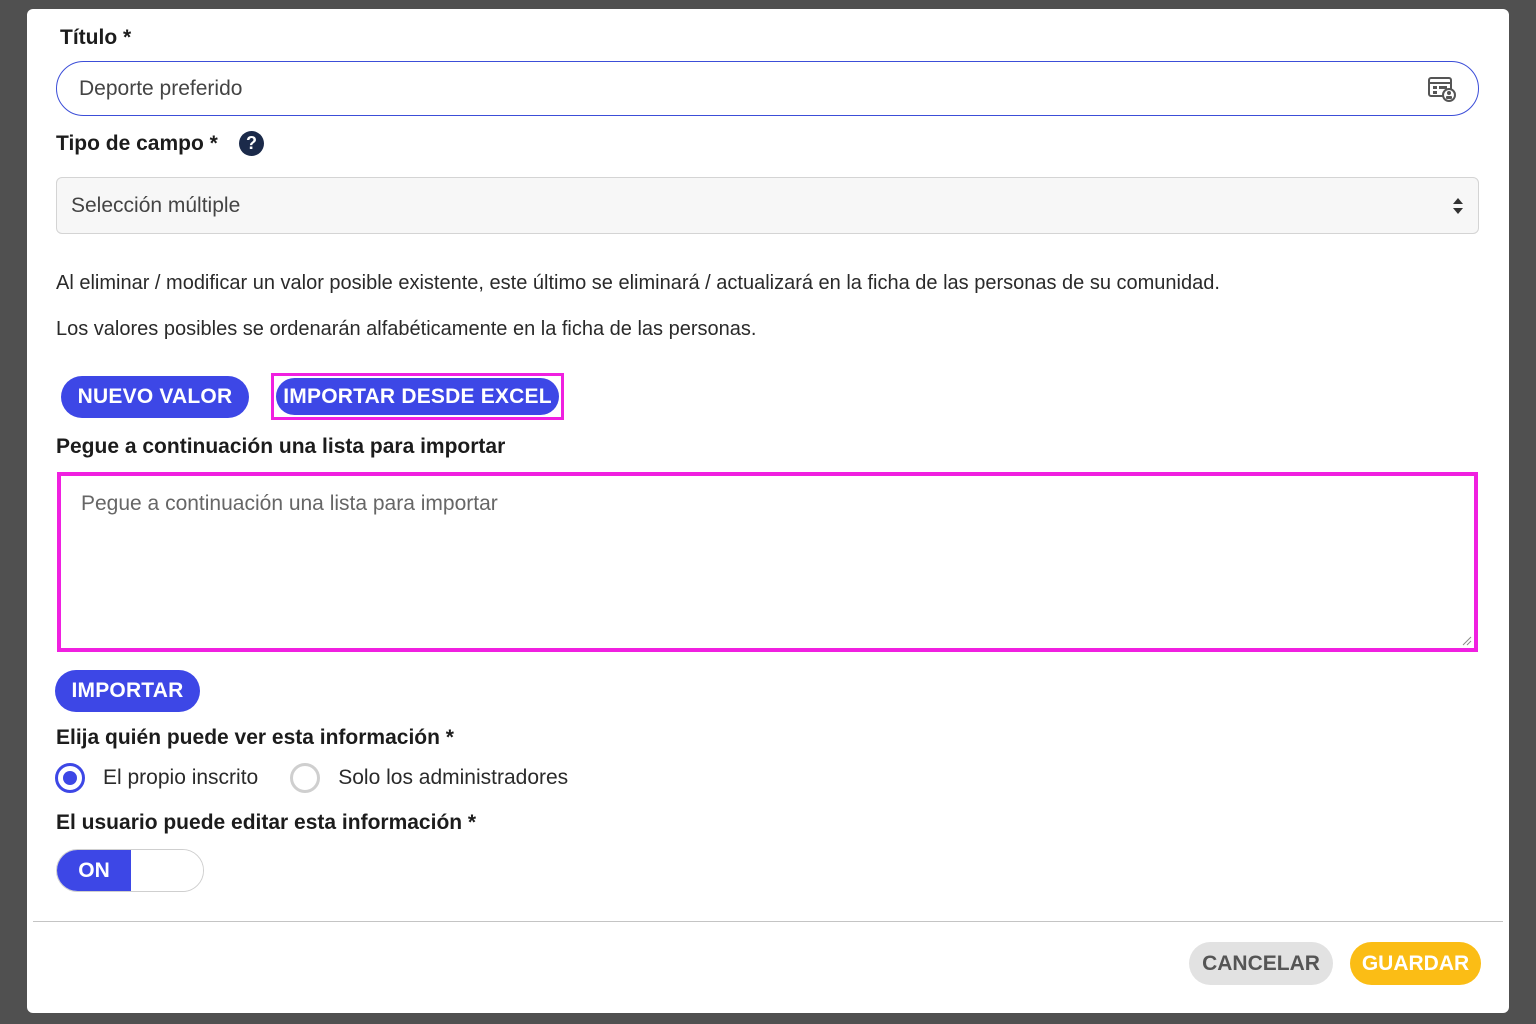  Describe the element at coordinates (94, 870) in the screenshot. I see `toggle-on-label: ON` at that location.